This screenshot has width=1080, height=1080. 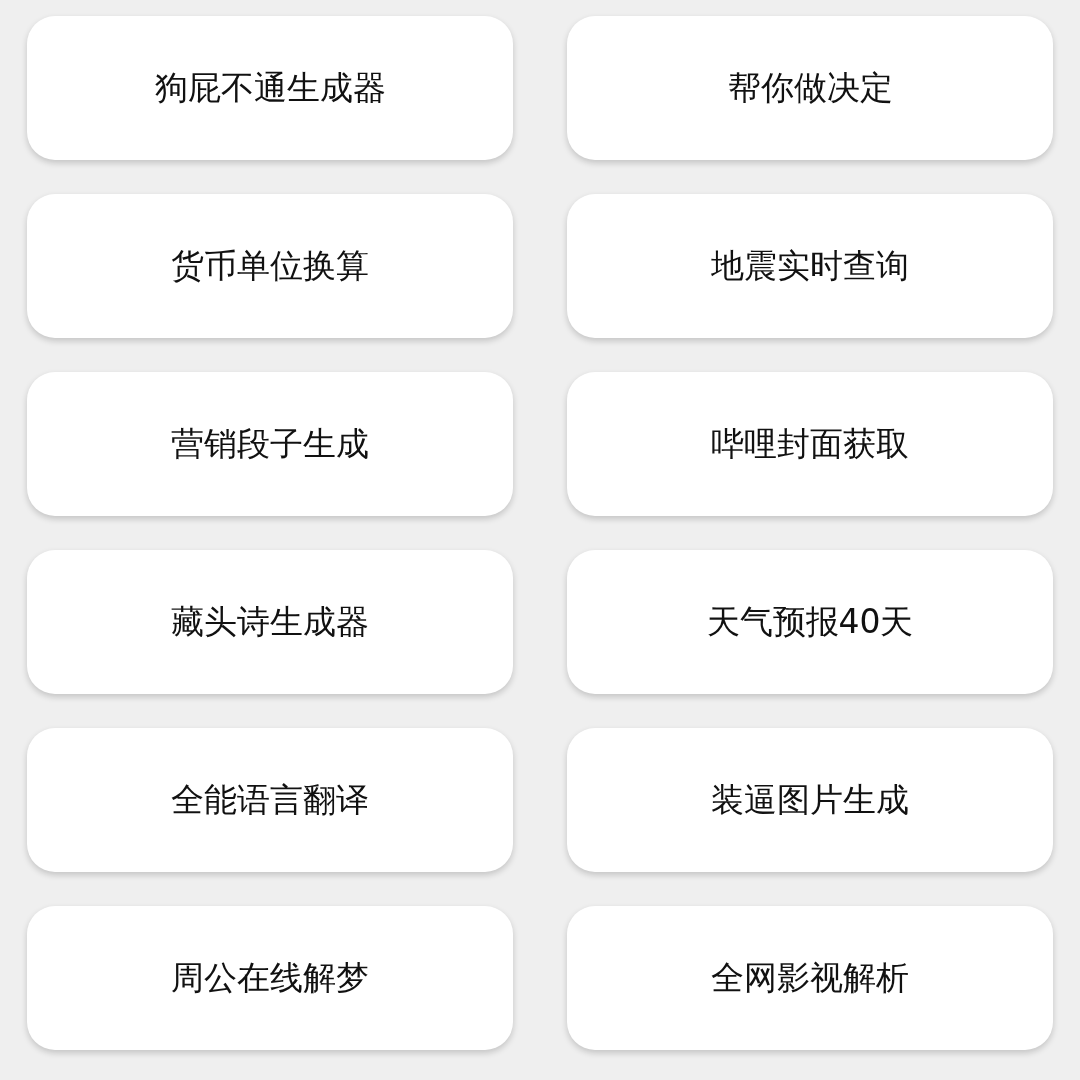 I want to click on tool-card: 货币单位换算, so click(x=270, y=266).